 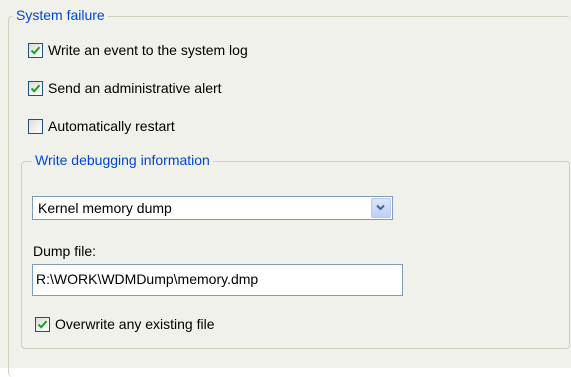 I want to click on dump-file-input, so click(x=216, y=279).